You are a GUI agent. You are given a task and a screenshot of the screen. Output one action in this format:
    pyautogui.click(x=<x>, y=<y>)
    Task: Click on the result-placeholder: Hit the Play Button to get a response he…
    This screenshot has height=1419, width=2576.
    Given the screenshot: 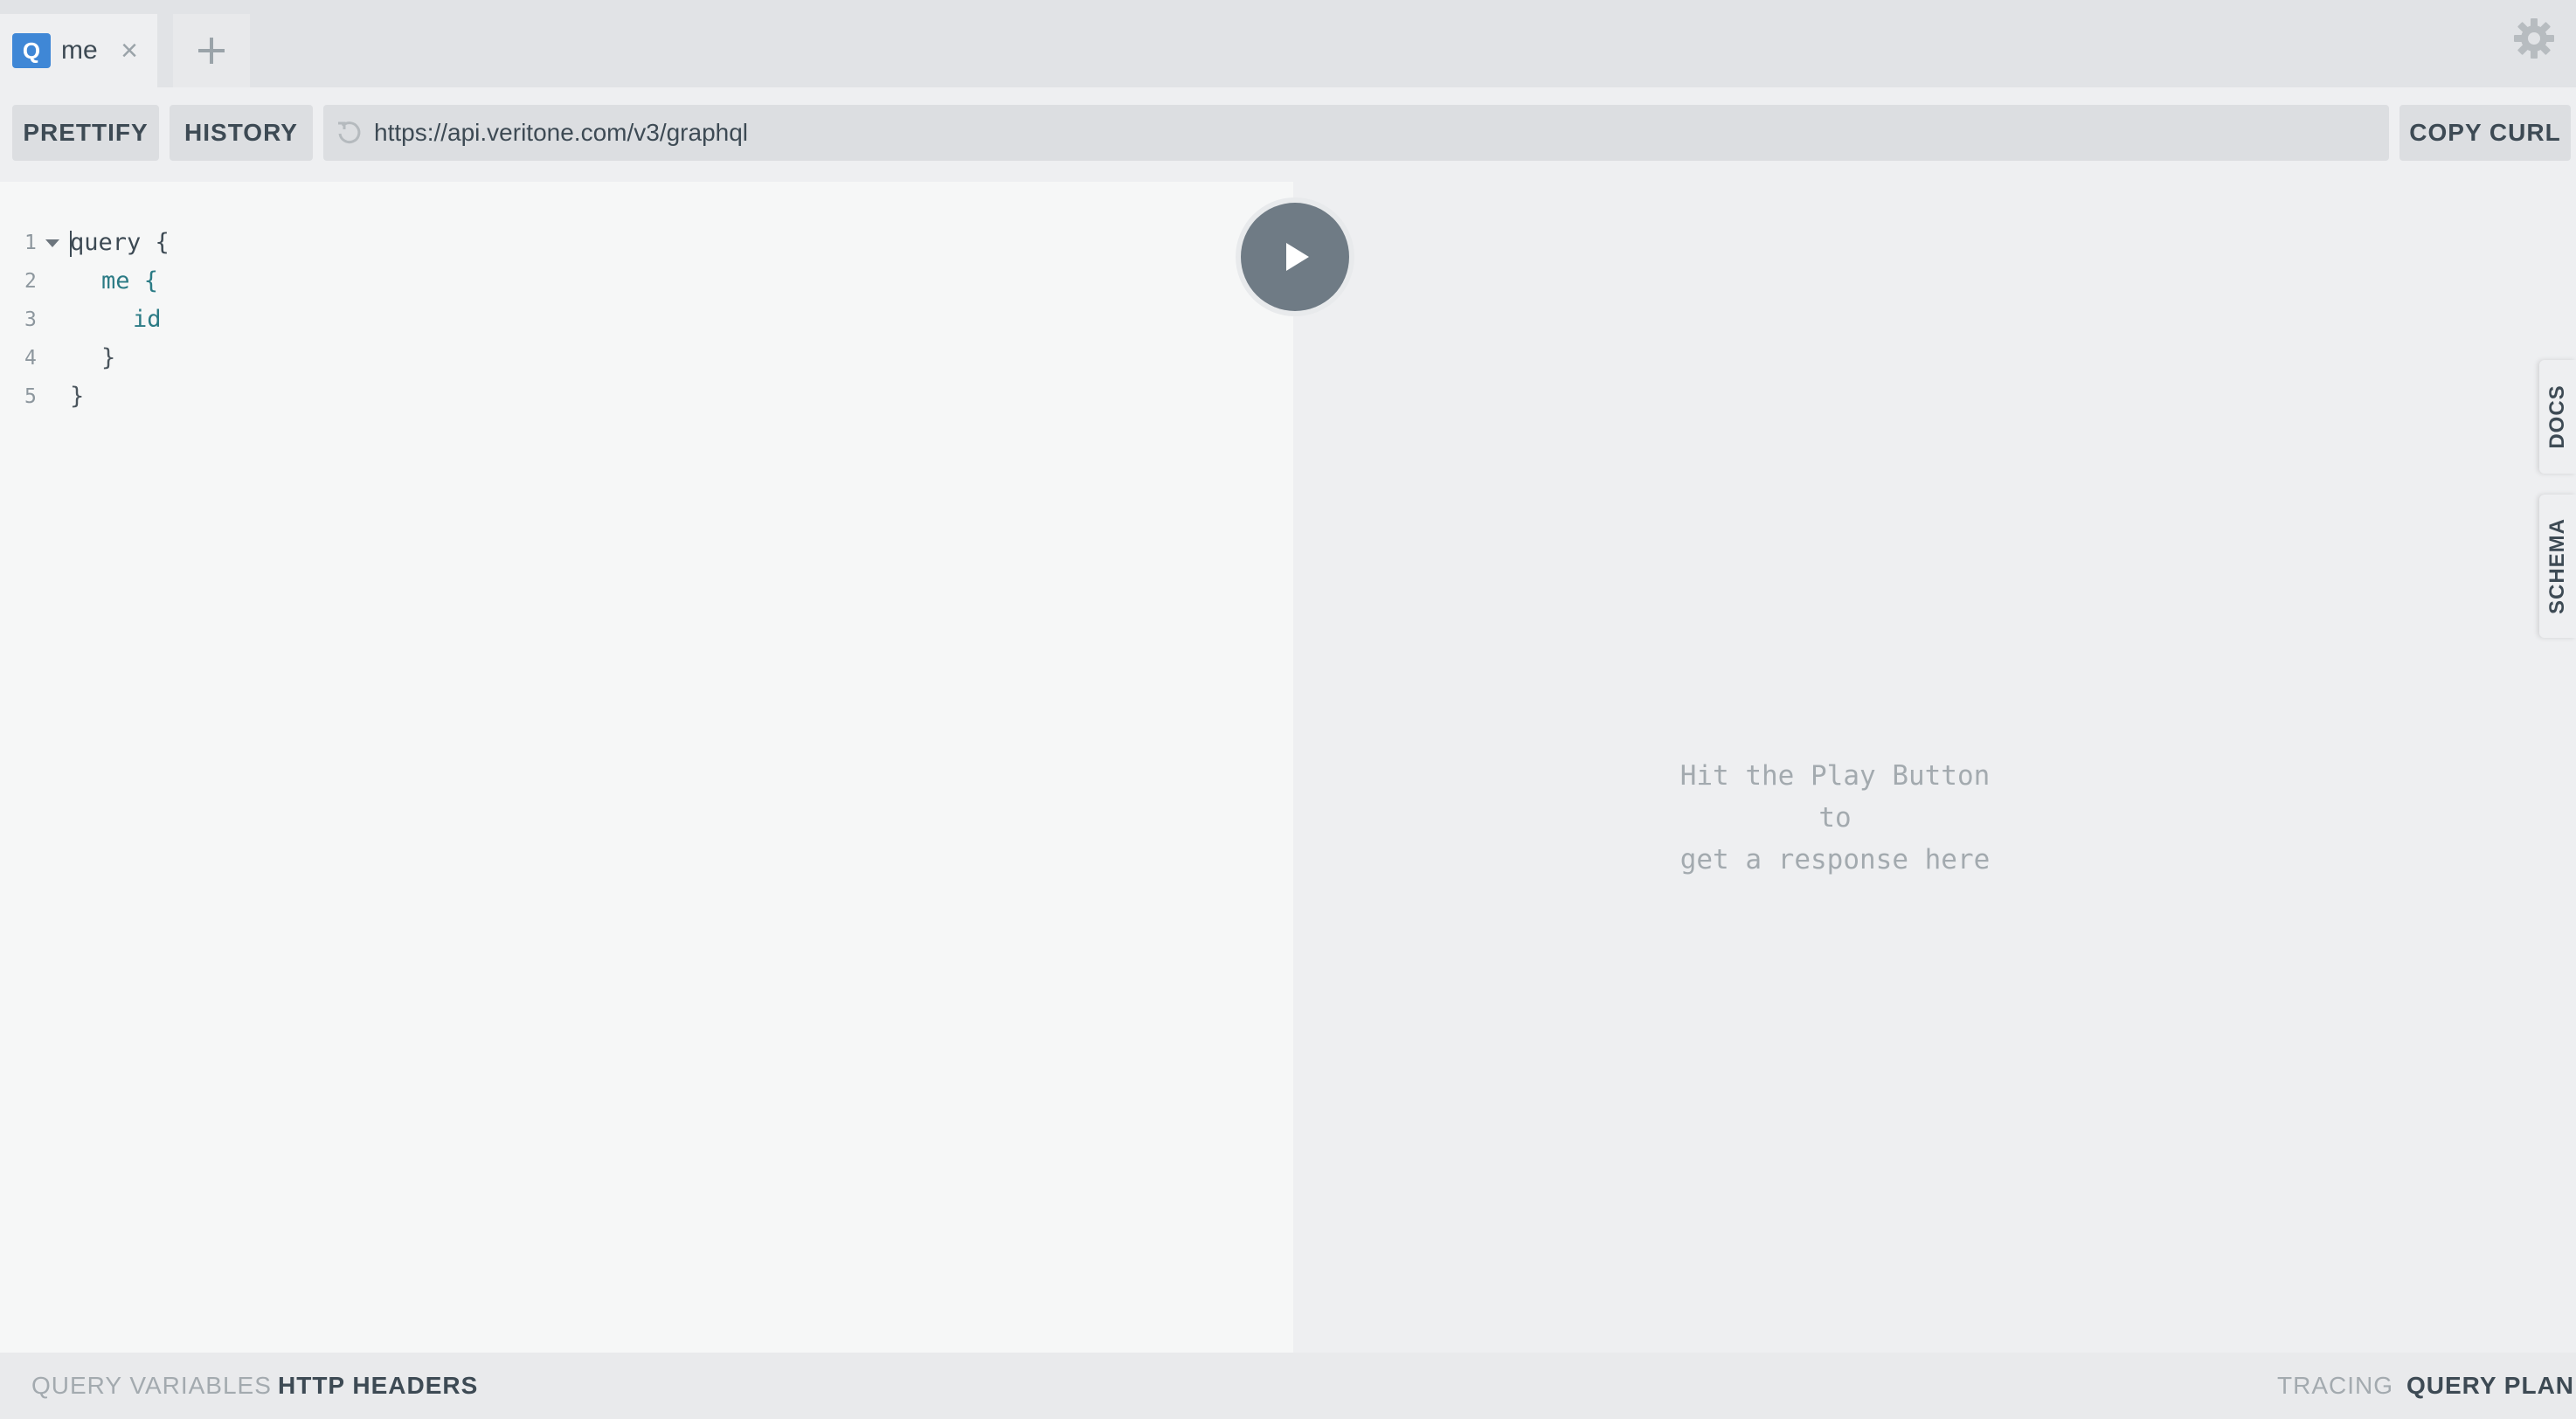 What is the action you would take?
    pyautogui.click(x=1835, y=818)
    